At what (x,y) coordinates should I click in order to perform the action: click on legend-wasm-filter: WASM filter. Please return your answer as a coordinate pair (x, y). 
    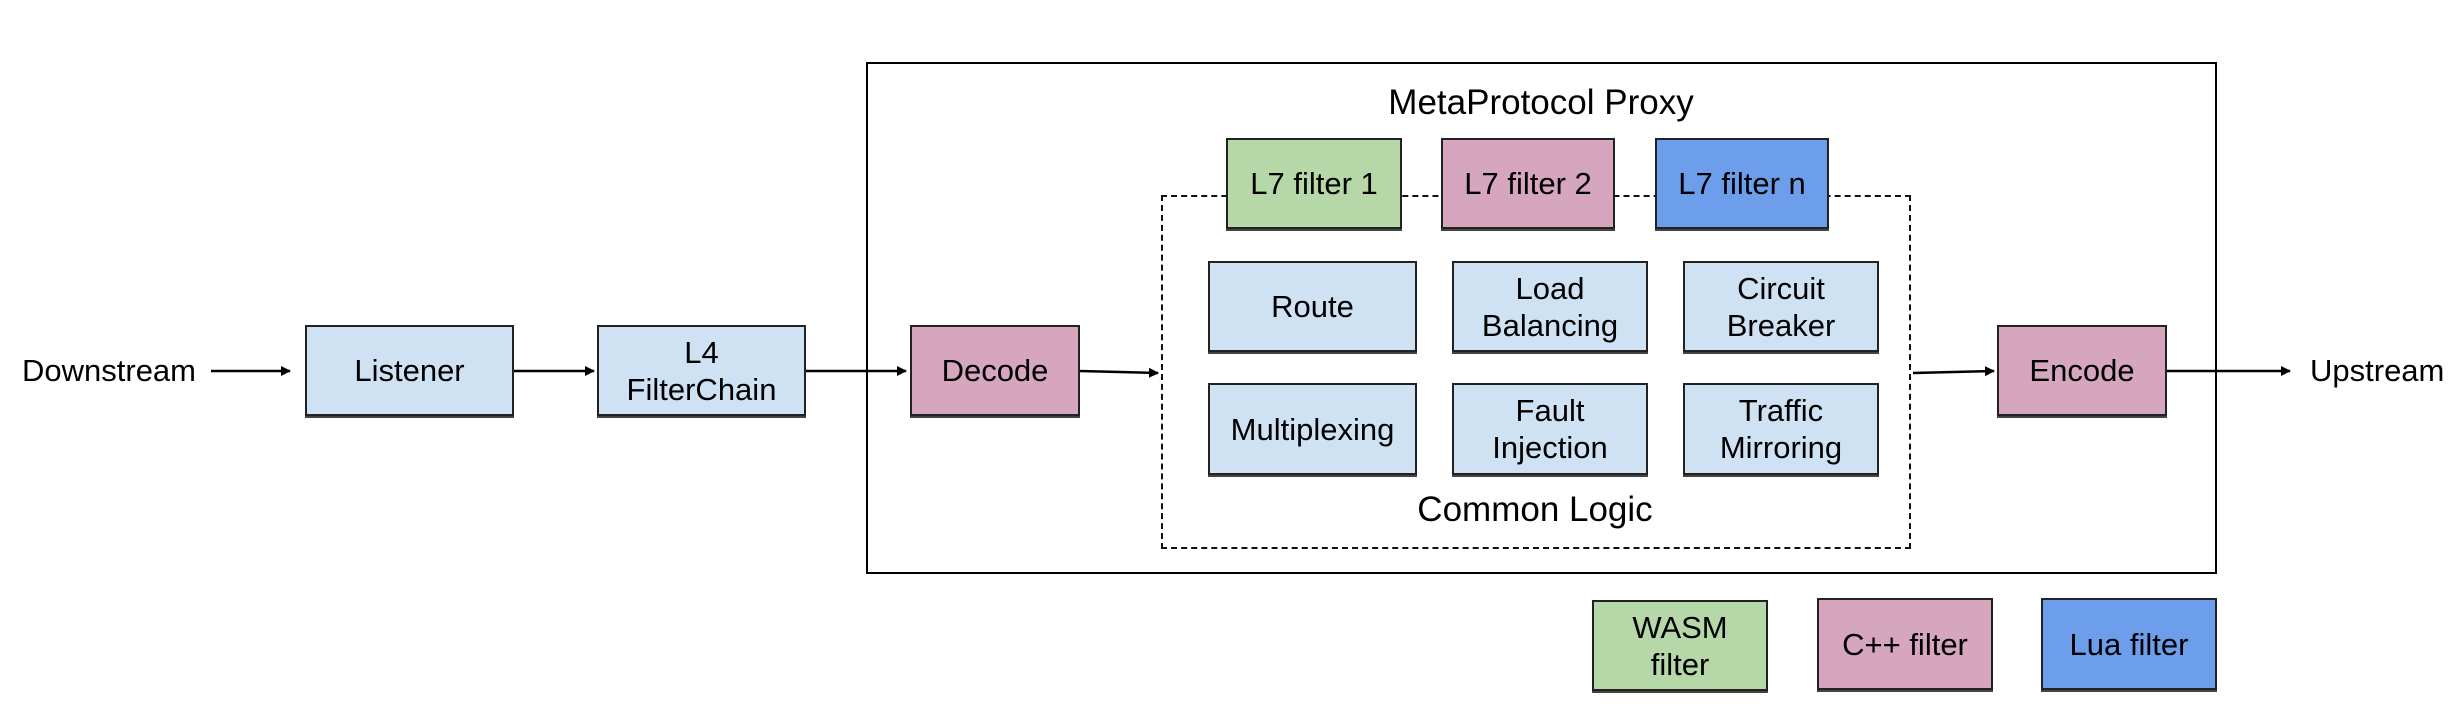
    Looking at the image, I should click on (1680, 645).